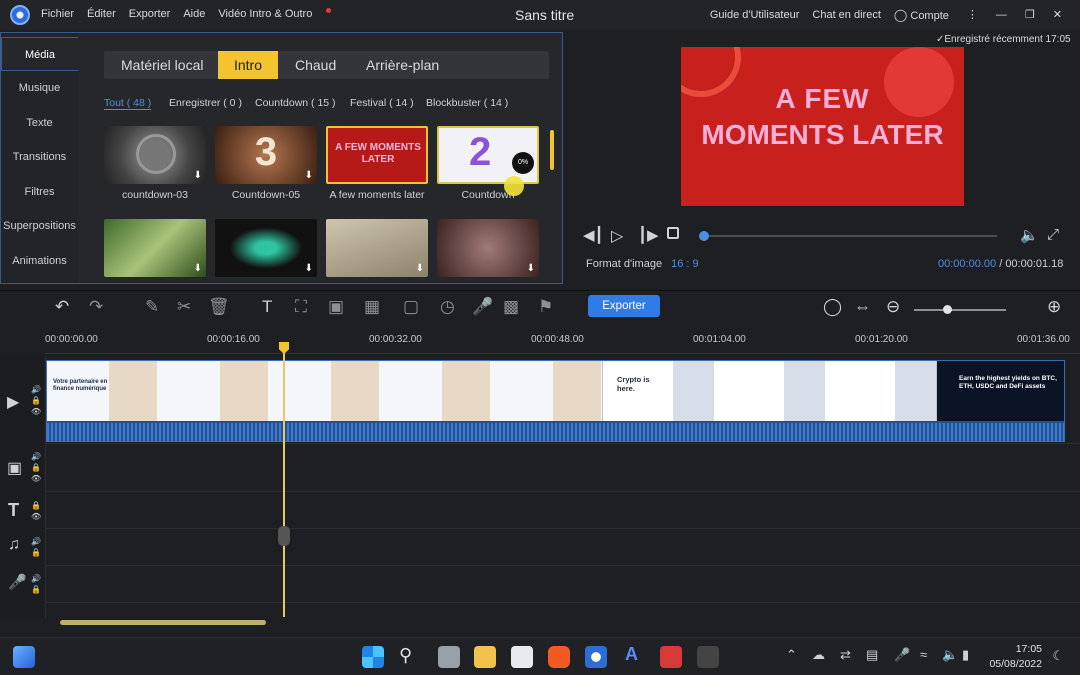 This screenshot has height=675, width=1080. I want to click on menu-file: Fichier, so click(57, 14).